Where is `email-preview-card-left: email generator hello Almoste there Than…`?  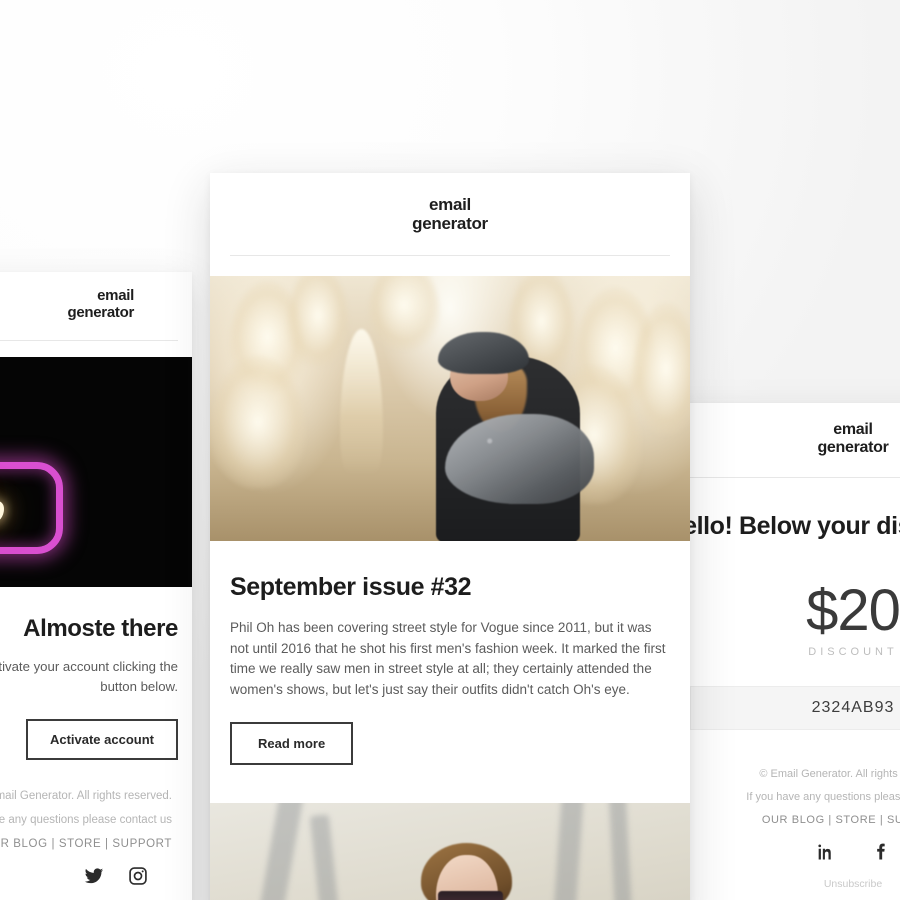
email-preview-card-left: email generator hello Almoste there Than… is located at coordinates (96, 586).